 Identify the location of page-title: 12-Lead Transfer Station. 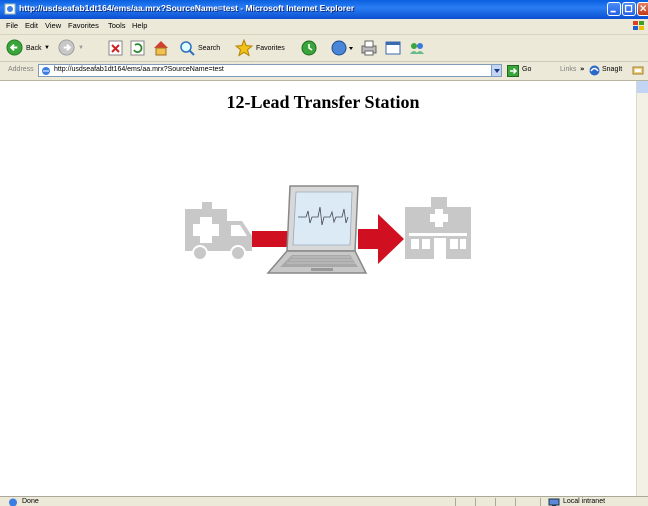
(323, 102).